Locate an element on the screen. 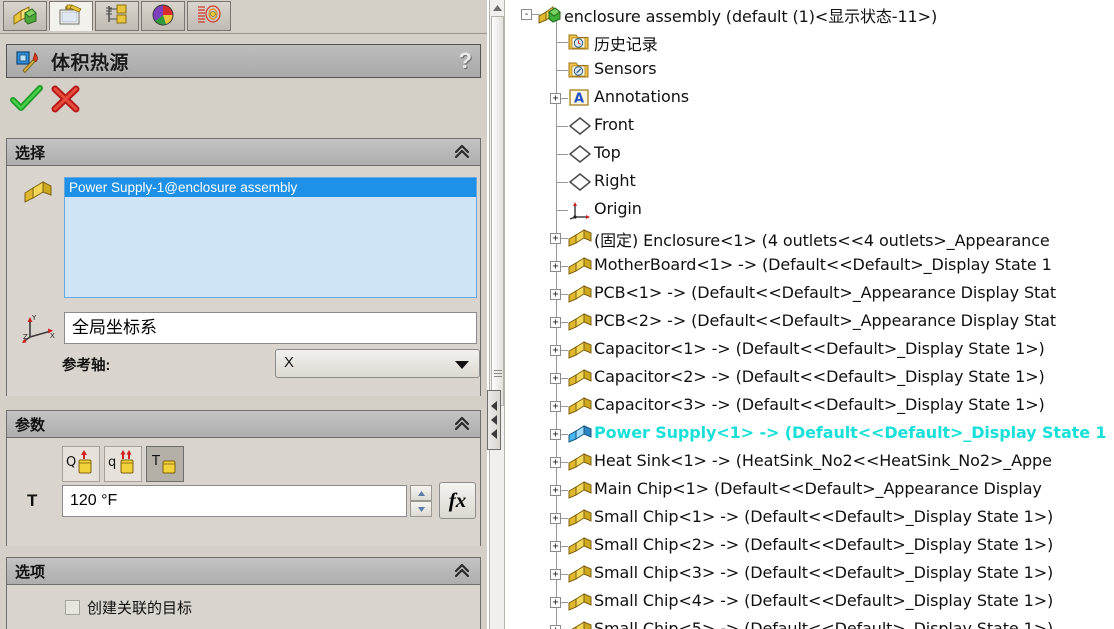 The image size is (1114, 629). cancel-button is located at coordinates (66, 100).